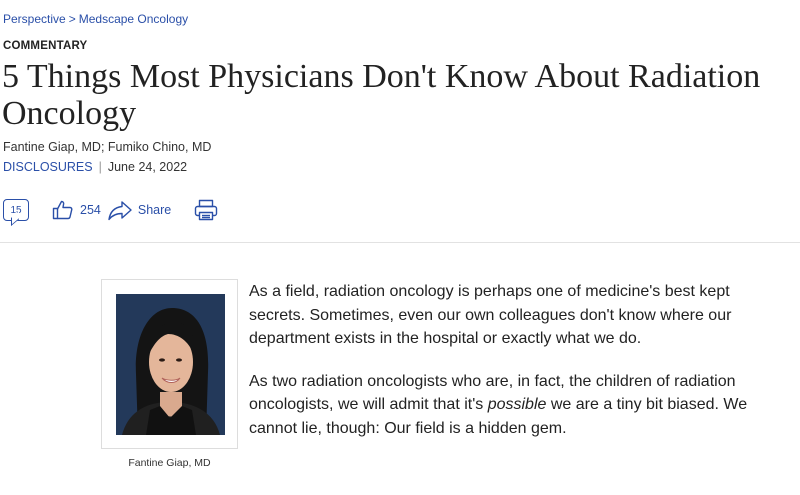 The image size is (800, 495). What do you see at coordinates (48, 167) in the screenshot?
I see `disclosures-link: DISCLOSURES` at bounding box center [48, 167].